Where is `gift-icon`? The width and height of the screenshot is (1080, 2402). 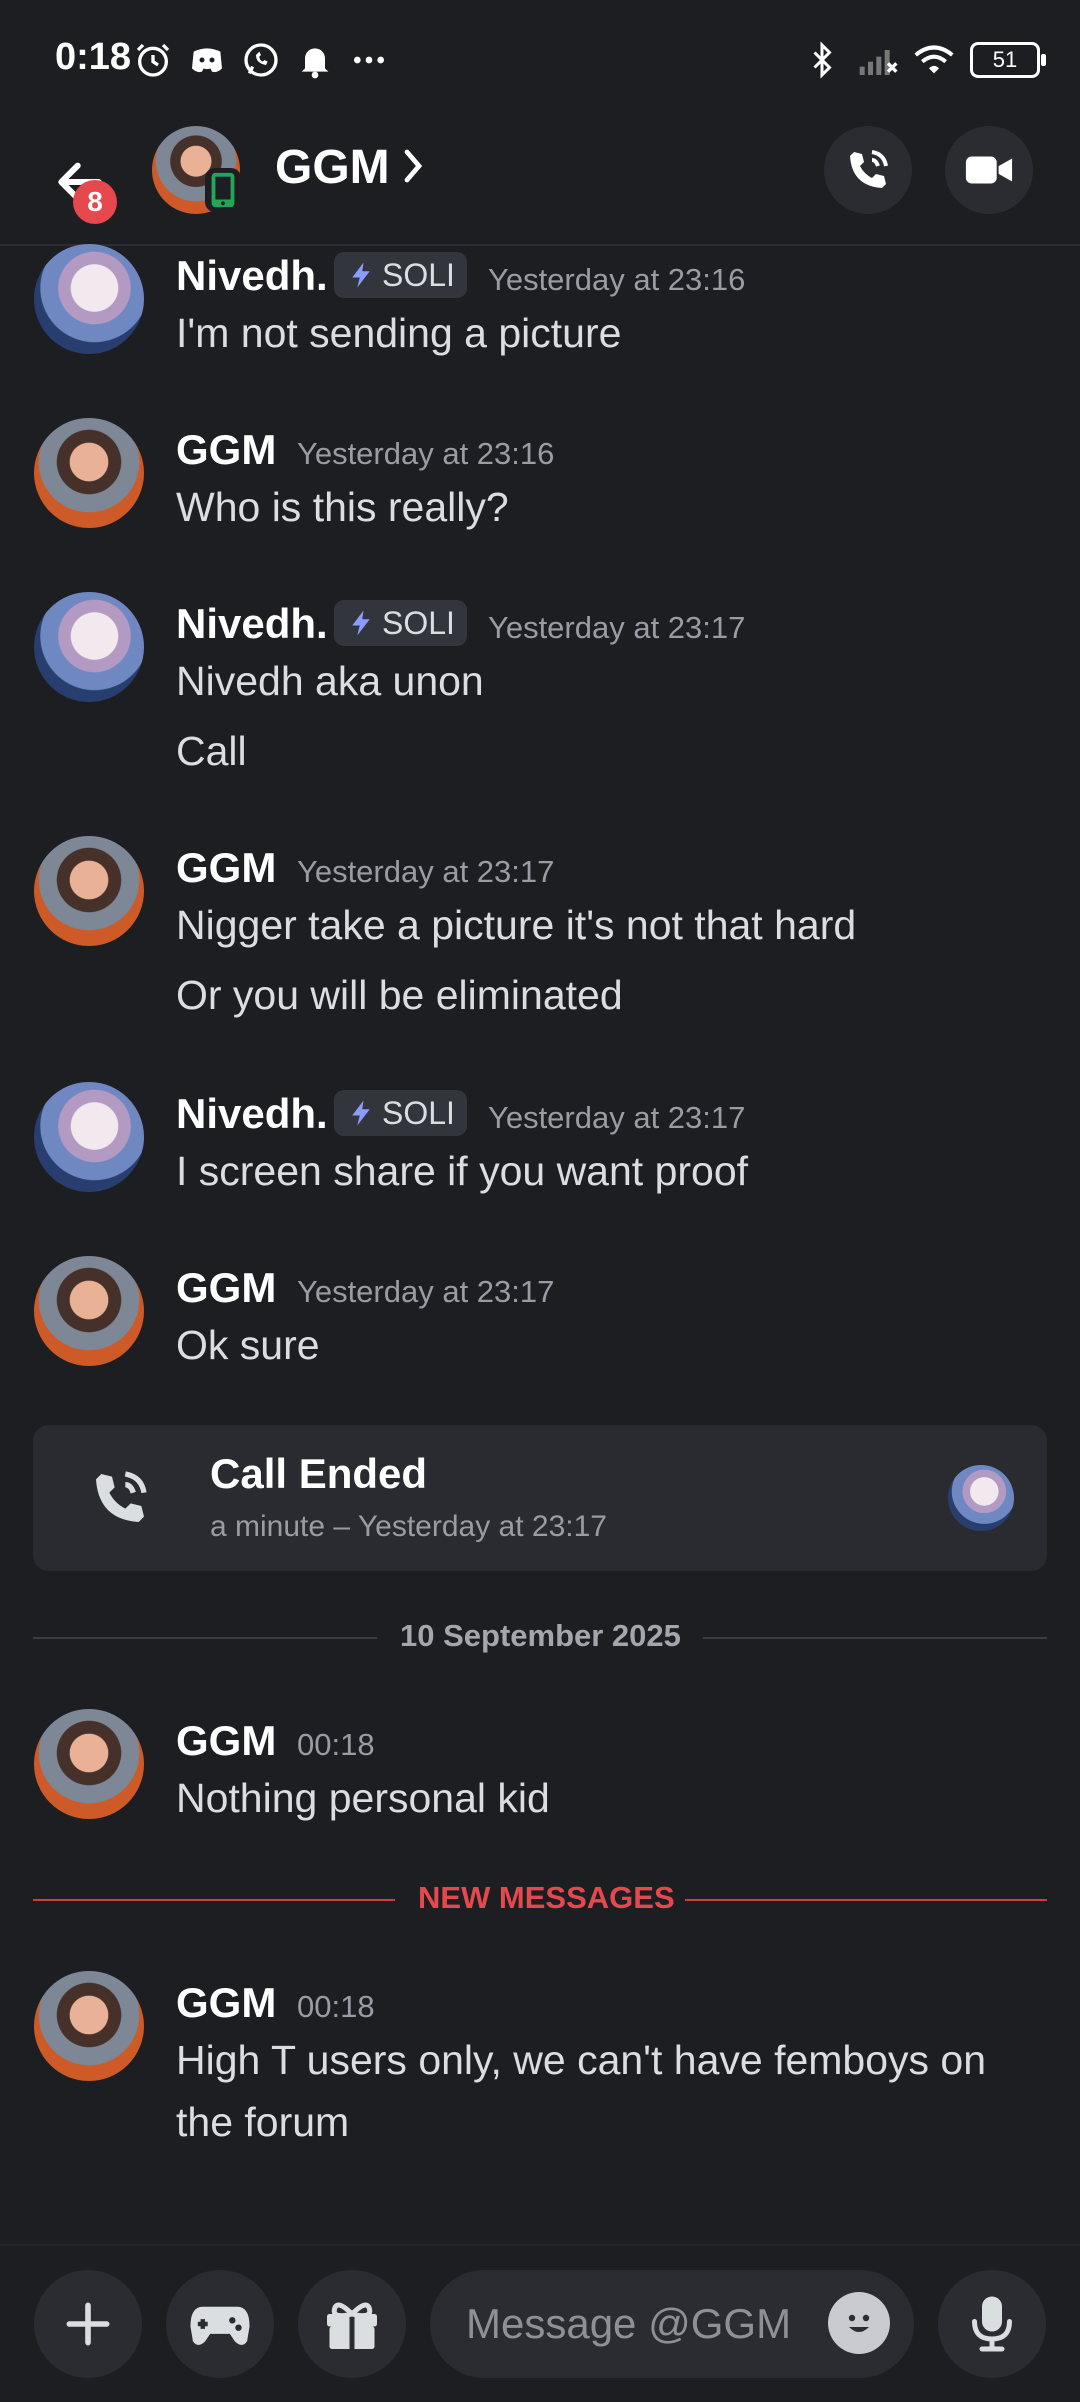 gift-icon is located at coordinates (352, 2325).